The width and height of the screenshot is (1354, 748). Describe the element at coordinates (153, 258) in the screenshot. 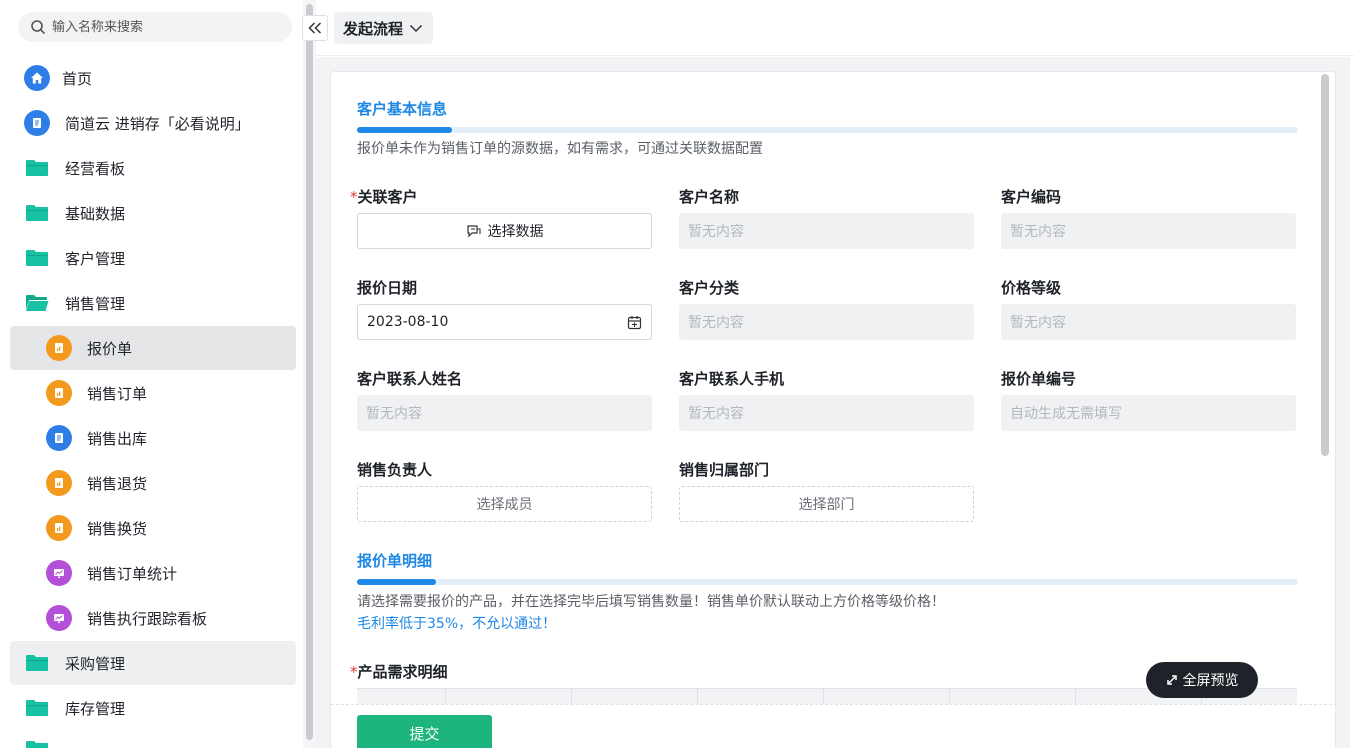

I see `sidebar-item-customers: 客户管理` at that location.